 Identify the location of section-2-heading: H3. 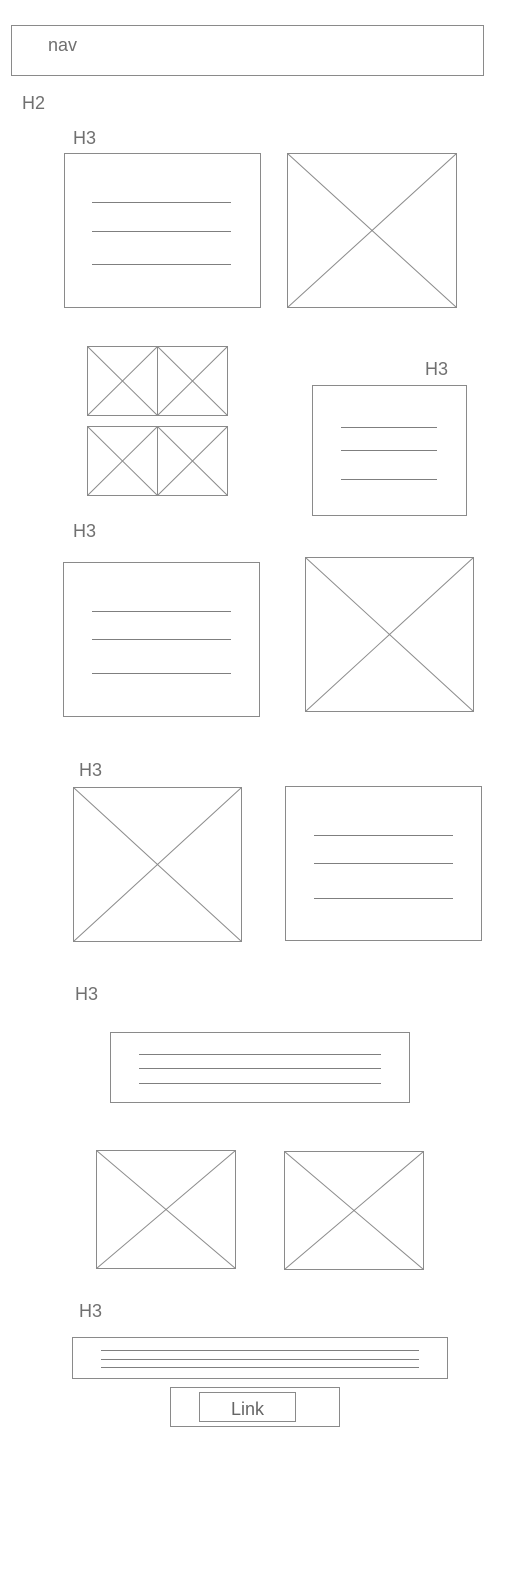
(437, 369).